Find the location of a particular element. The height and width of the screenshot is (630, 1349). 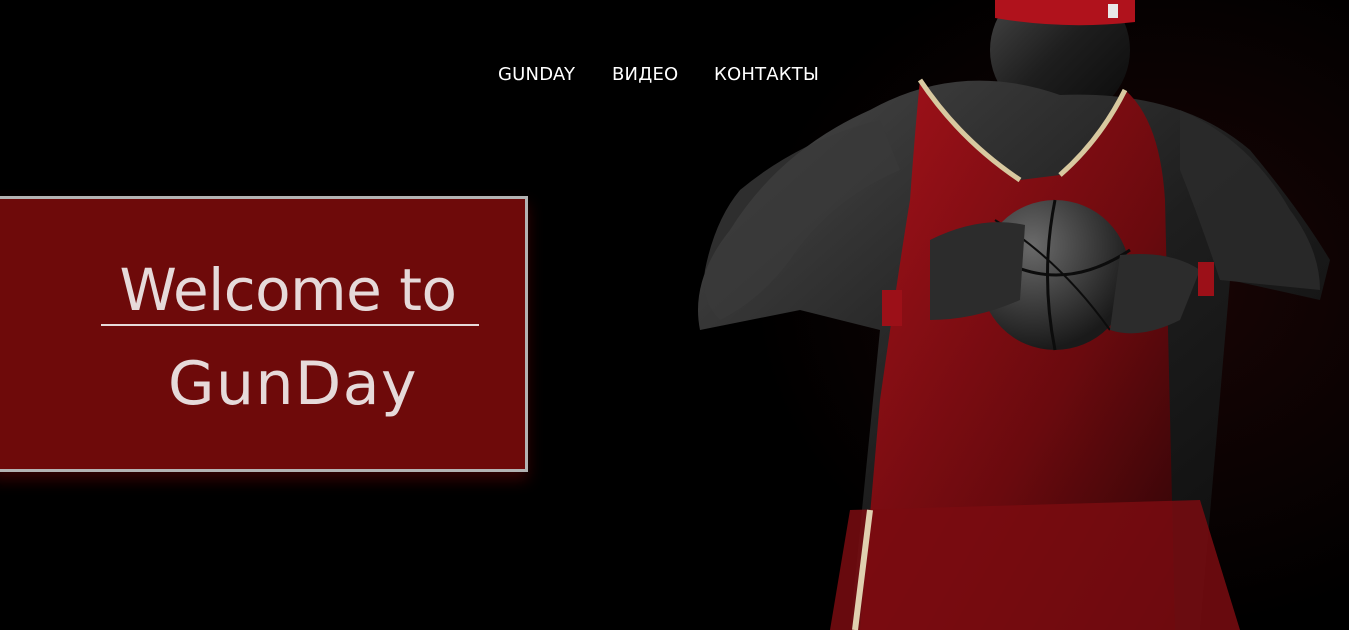

nav-link-video: ВИДЕО is located at coordinates (645, 75).